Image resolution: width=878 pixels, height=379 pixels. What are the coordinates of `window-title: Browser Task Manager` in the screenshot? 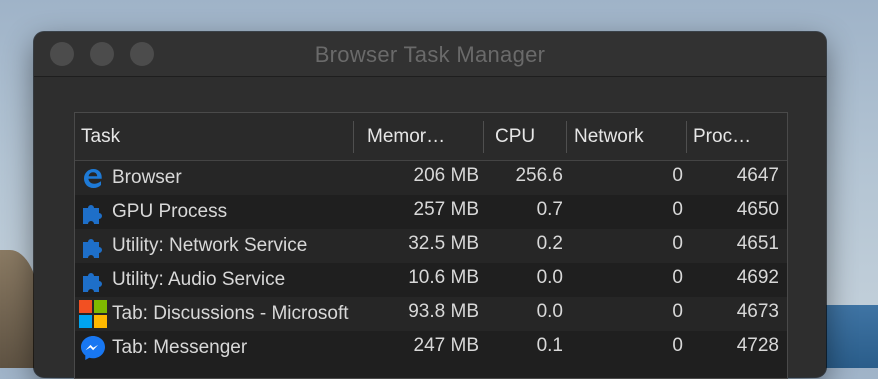 It's located at (430, 54).